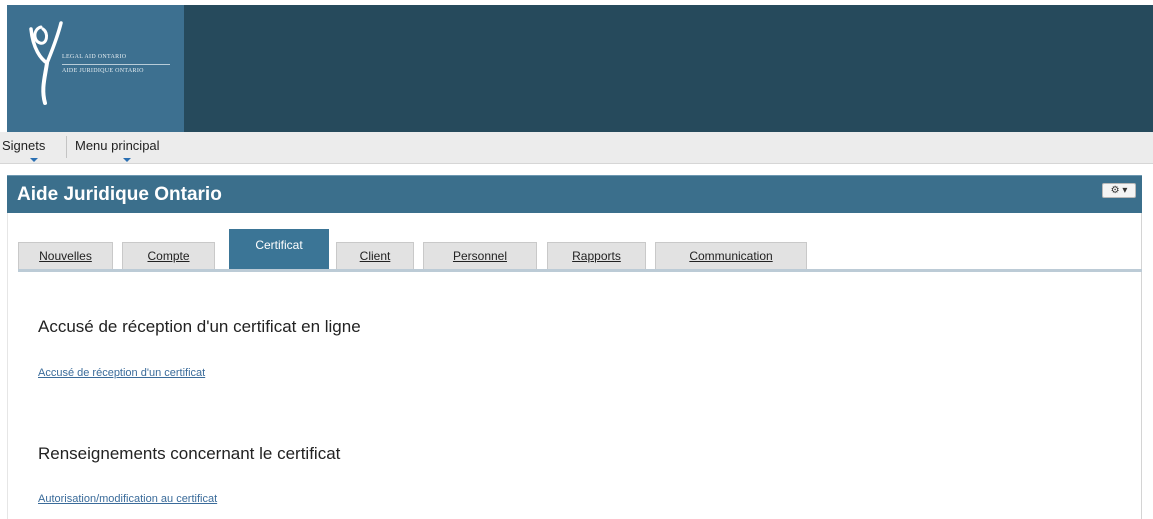 Image resolution: width=1153 pixels, height=519 pixels. I want to click on tab-label: Communication, so click(731, 256).